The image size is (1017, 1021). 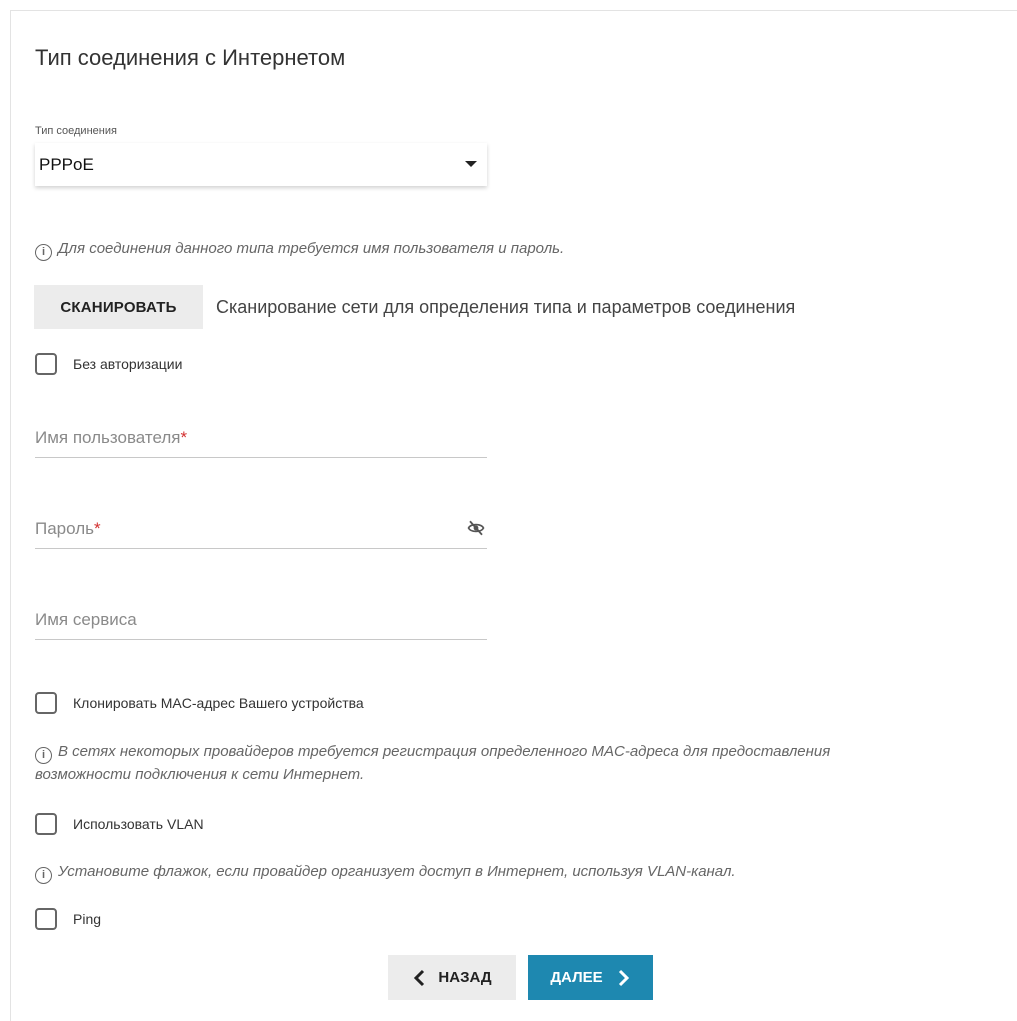 What do you see at coordinates (66, 164) in the screenshot?
I see `connection-type-value: PPPoE` at bounding box center [66, 164].